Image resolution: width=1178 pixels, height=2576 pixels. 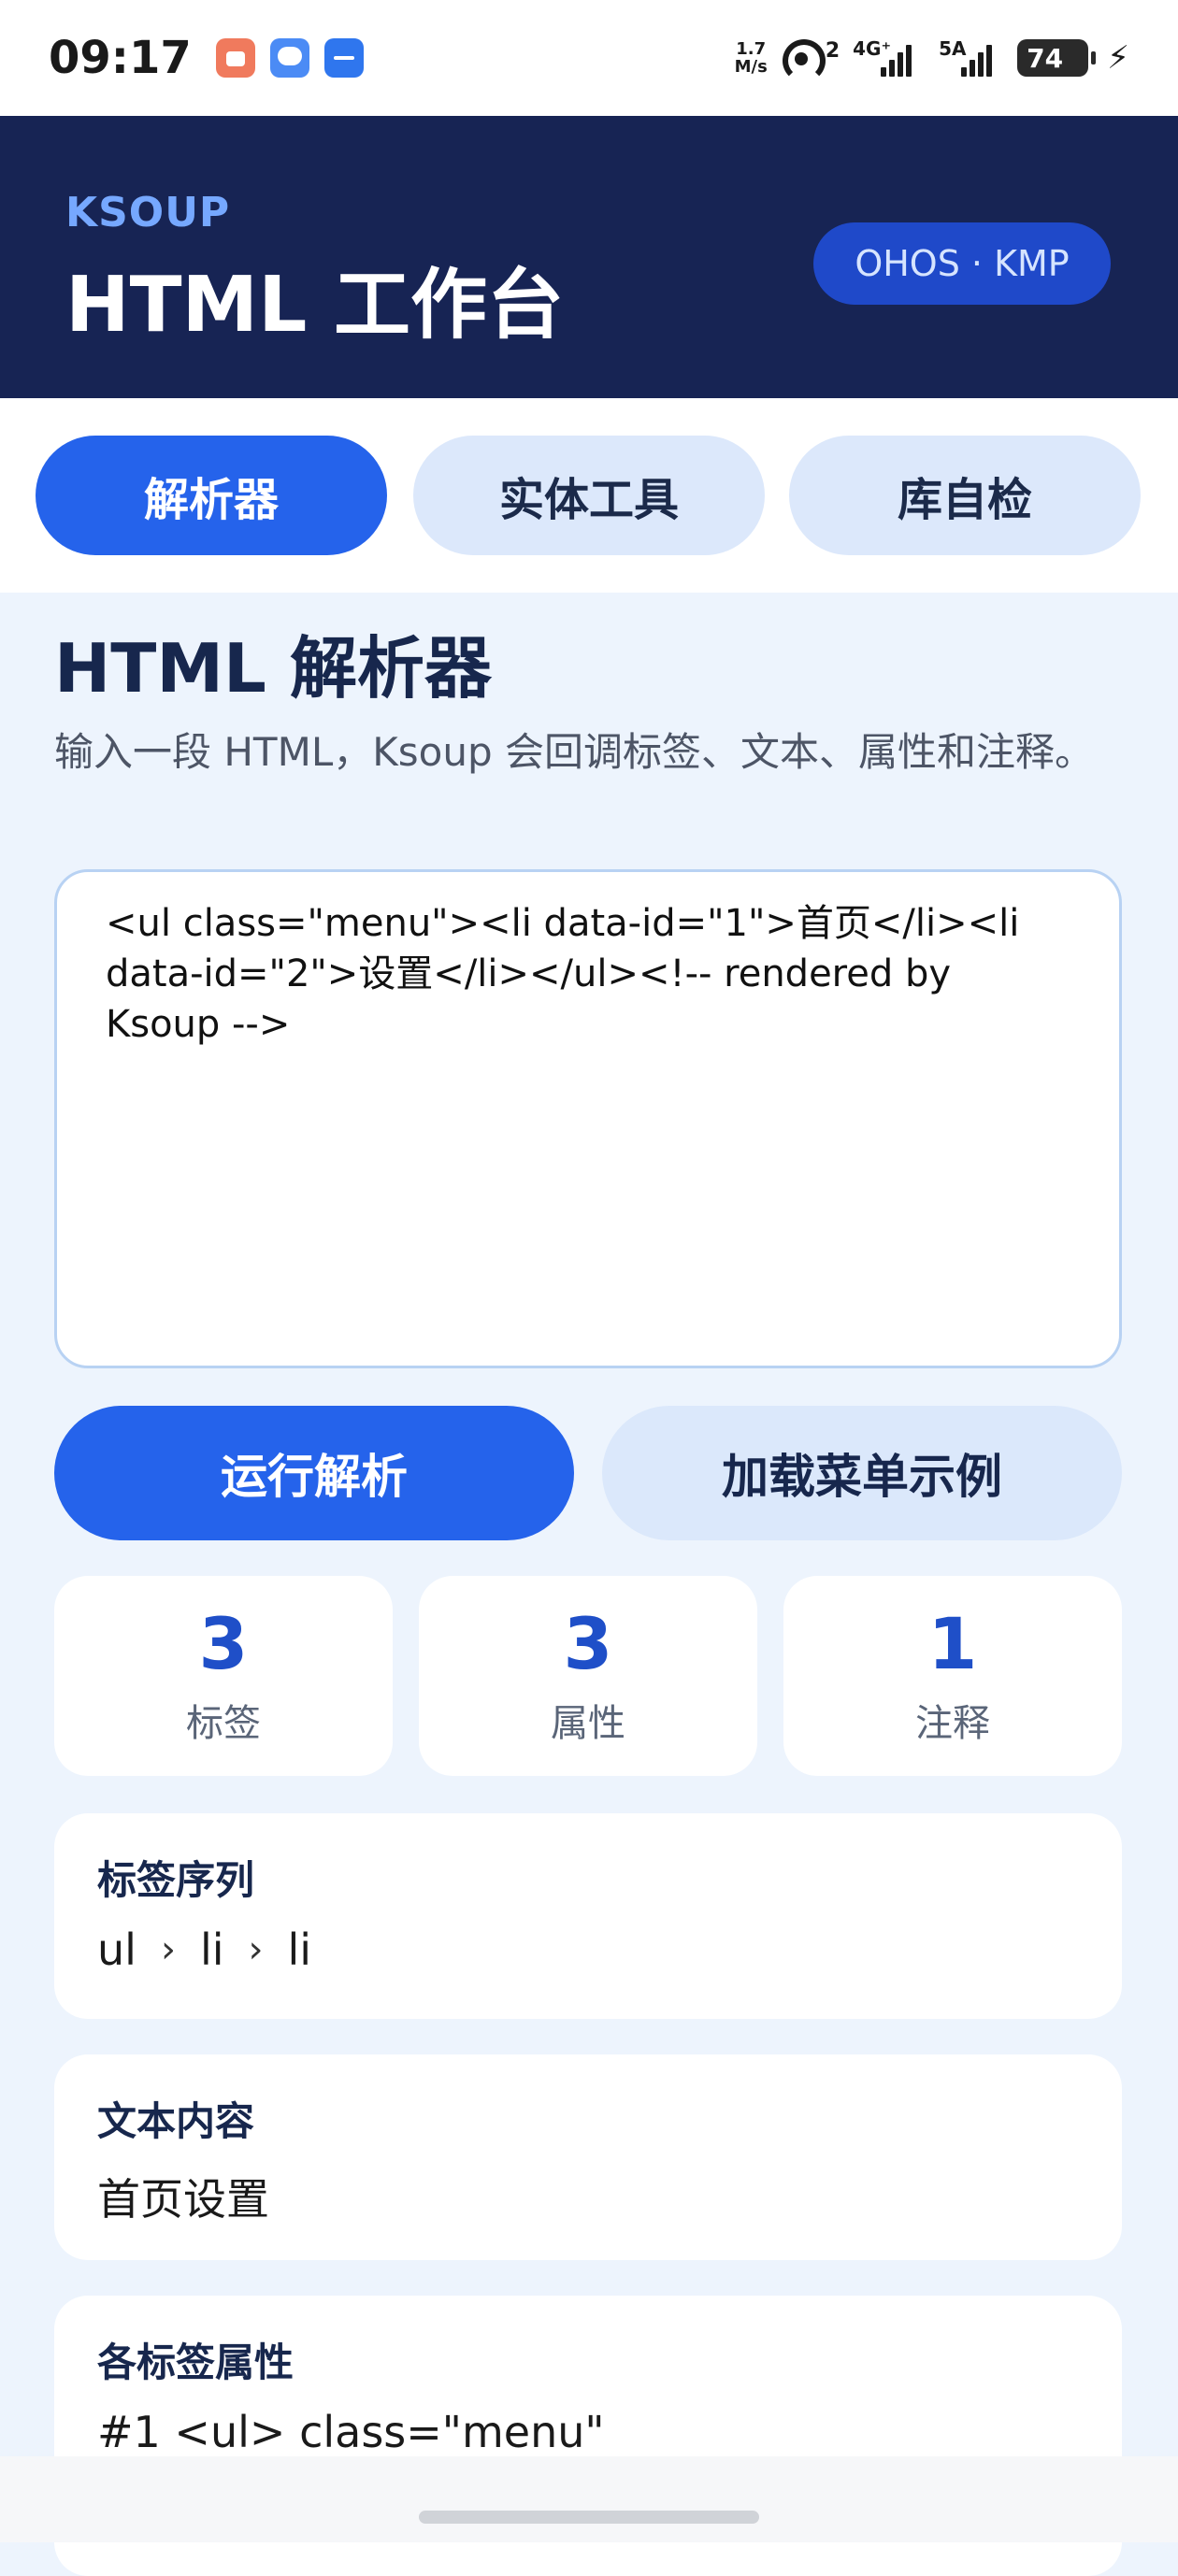 What do you see at coordinates (183, 2199) in the screenshot?
I see `text-content-value: 首页设置` at bounding box center [183, 2199].